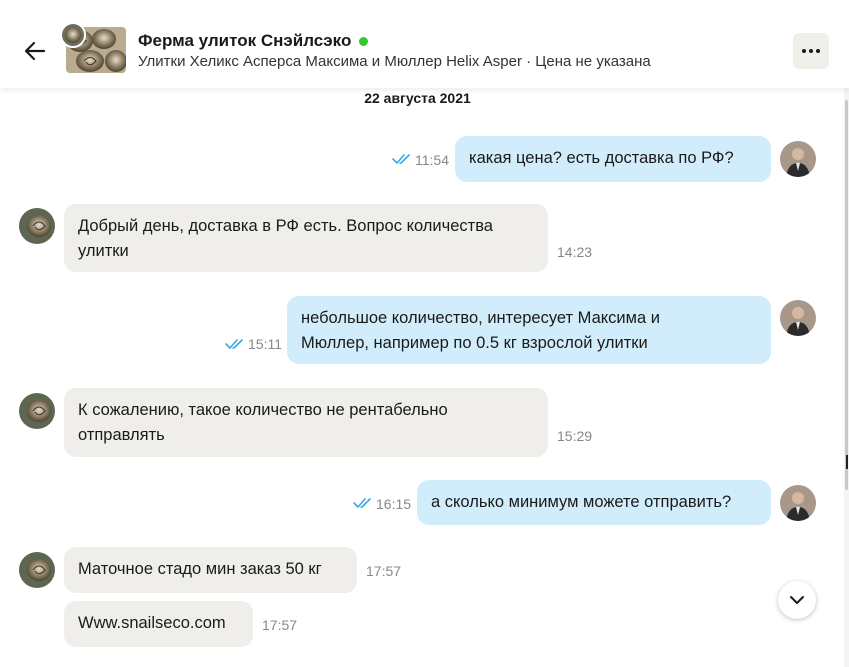 This screenshot has width=849, height=667. I want to click on message-time: 11:54, so click(432, 160).